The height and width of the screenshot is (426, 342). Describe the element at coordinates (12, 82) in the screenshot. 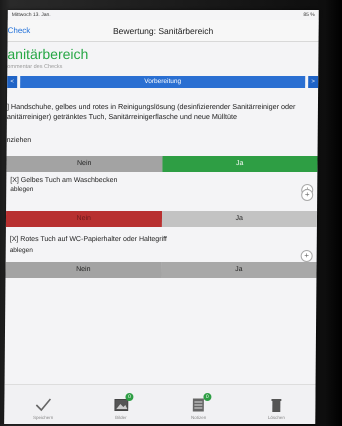

I see `step-prev-button: <` at that location.